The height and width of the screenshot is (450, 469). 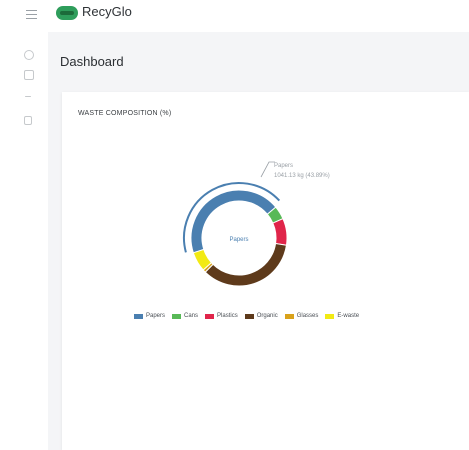 I want to click on chart-icon, so click(x=28, y=96).